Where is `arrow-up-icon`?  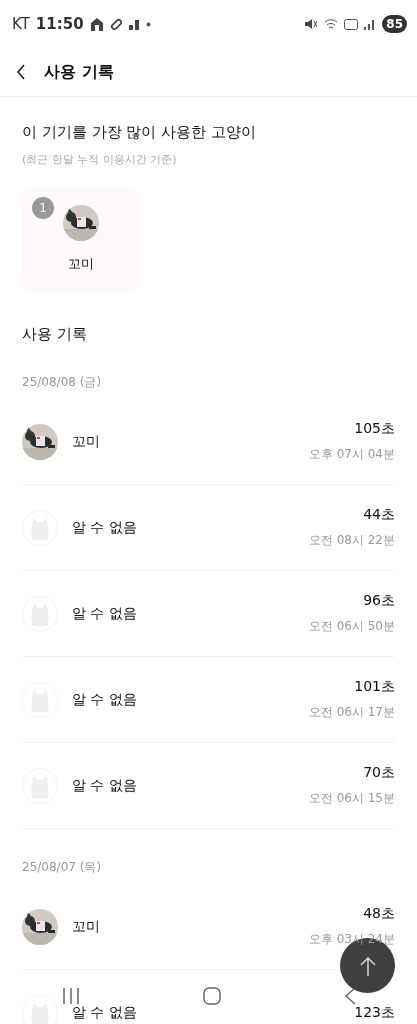
arrow-up-icon is located at coordinates (367, 965).